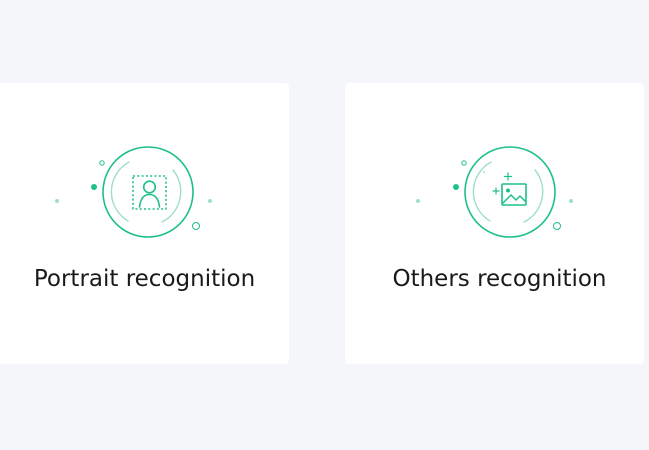 This screenshot has width=649, height=450. What do you see at coordinates (499, 279) in the screenshot?
I see `others-recognition-label: Others recognition` at bounding box center [499, 279].